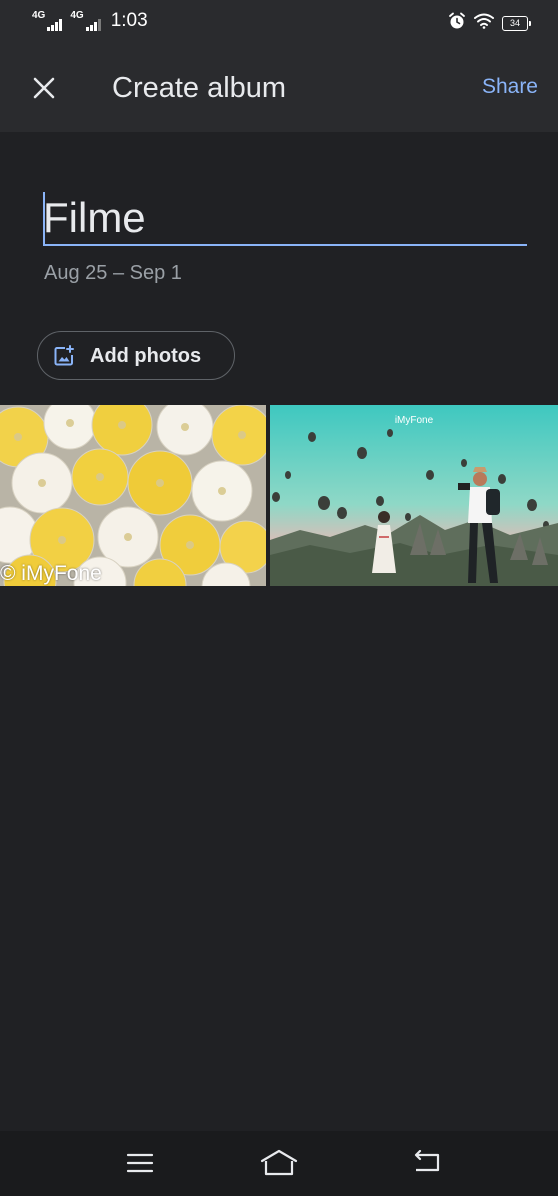  Describe the element at coordinates (484, 23) in the screenshot. I see `wifi-icon` at that location.